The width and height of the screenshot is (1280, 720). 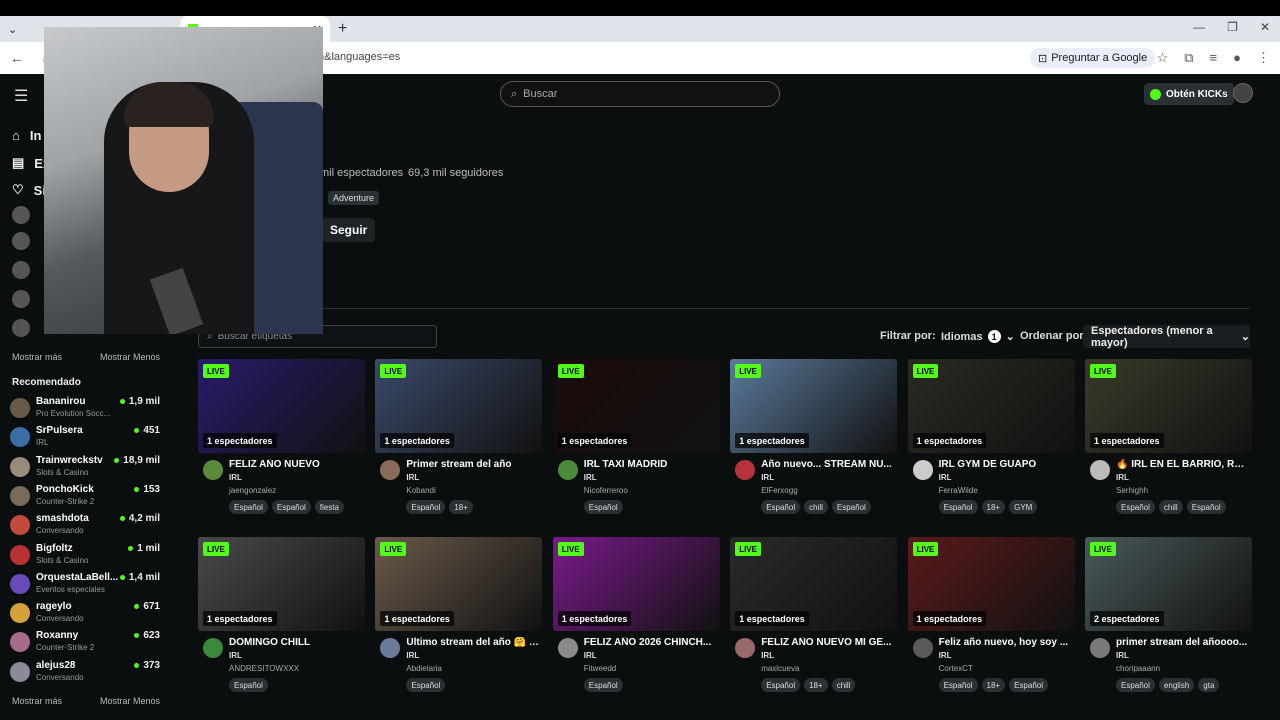 I want to click on get-kicks-button: Obtén KICKs, so click(x=1189, y=94).